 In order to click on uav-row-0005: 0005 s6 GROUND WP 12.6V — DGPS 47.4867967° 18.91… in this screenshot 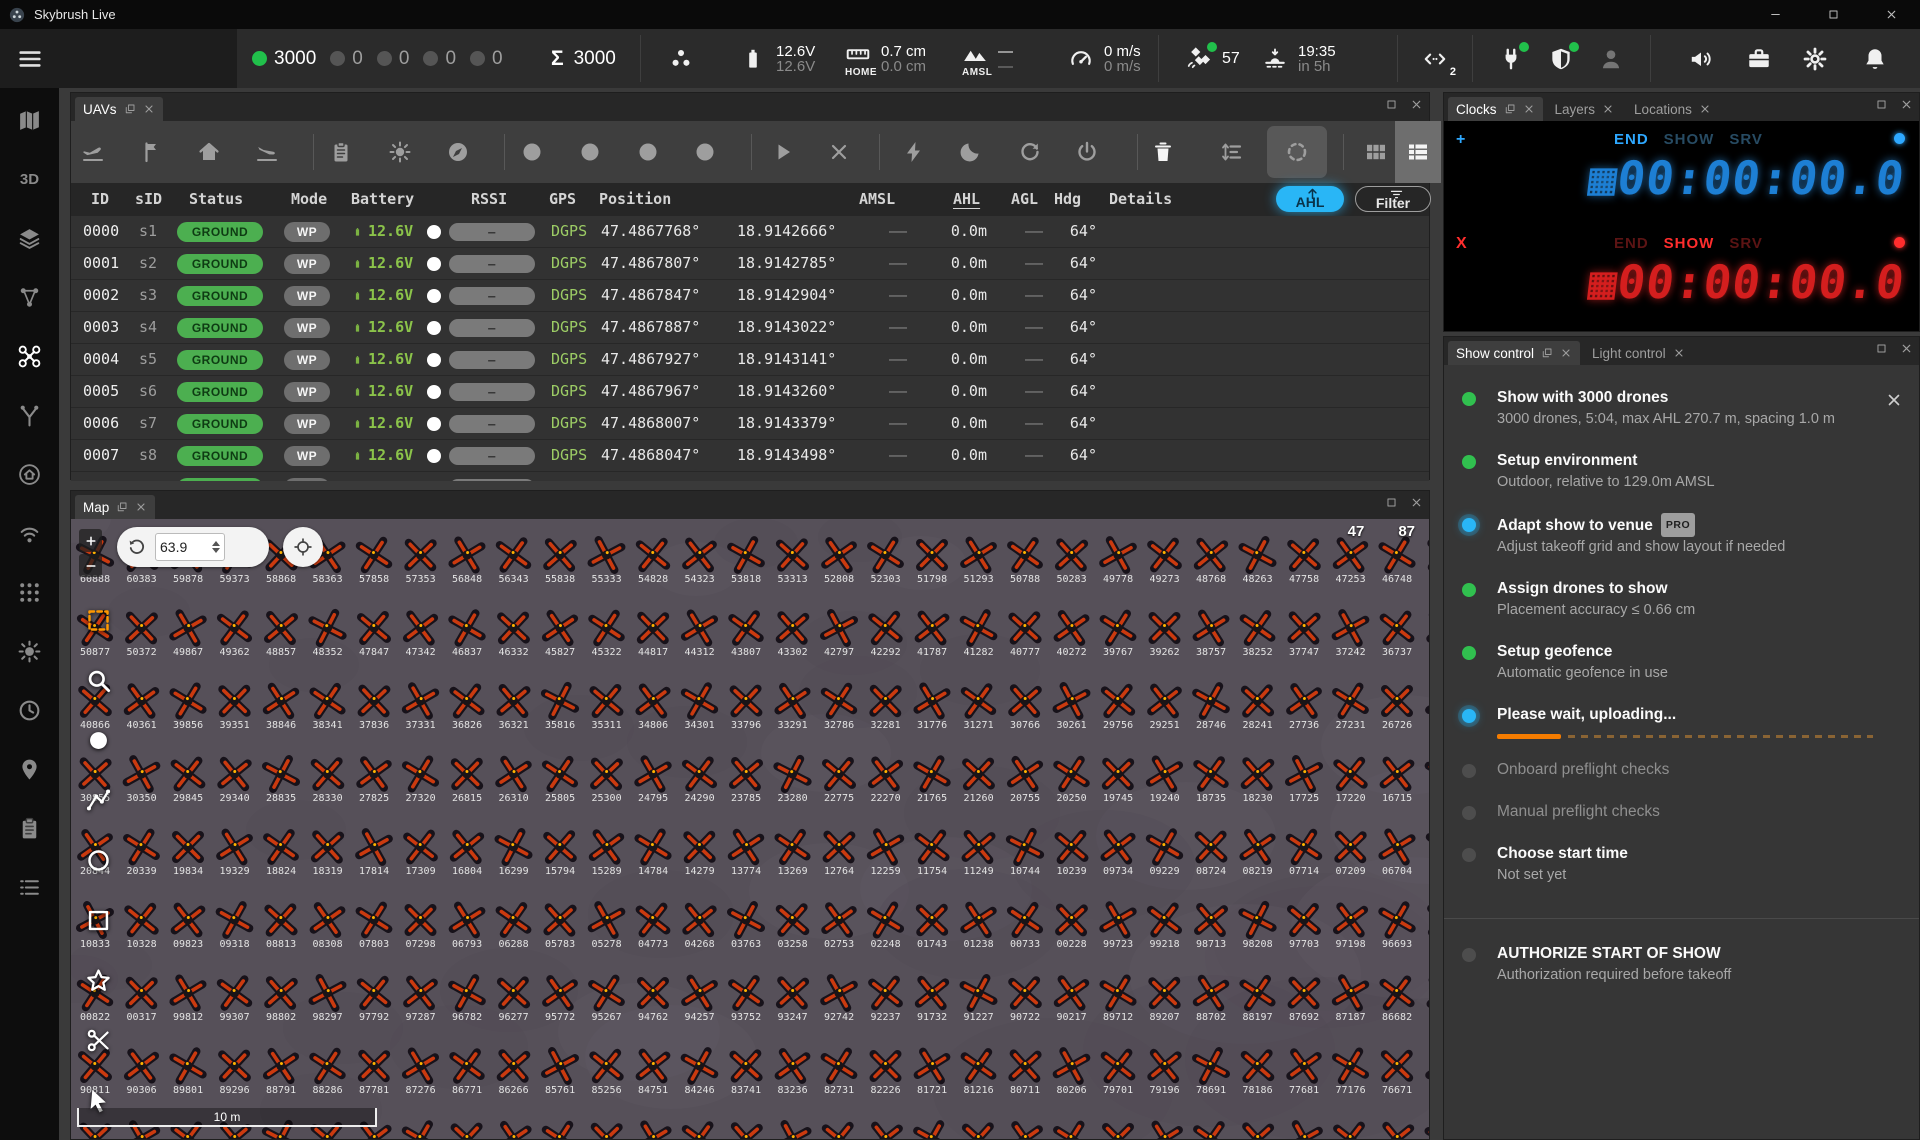, I will do `click(750, 392)`.